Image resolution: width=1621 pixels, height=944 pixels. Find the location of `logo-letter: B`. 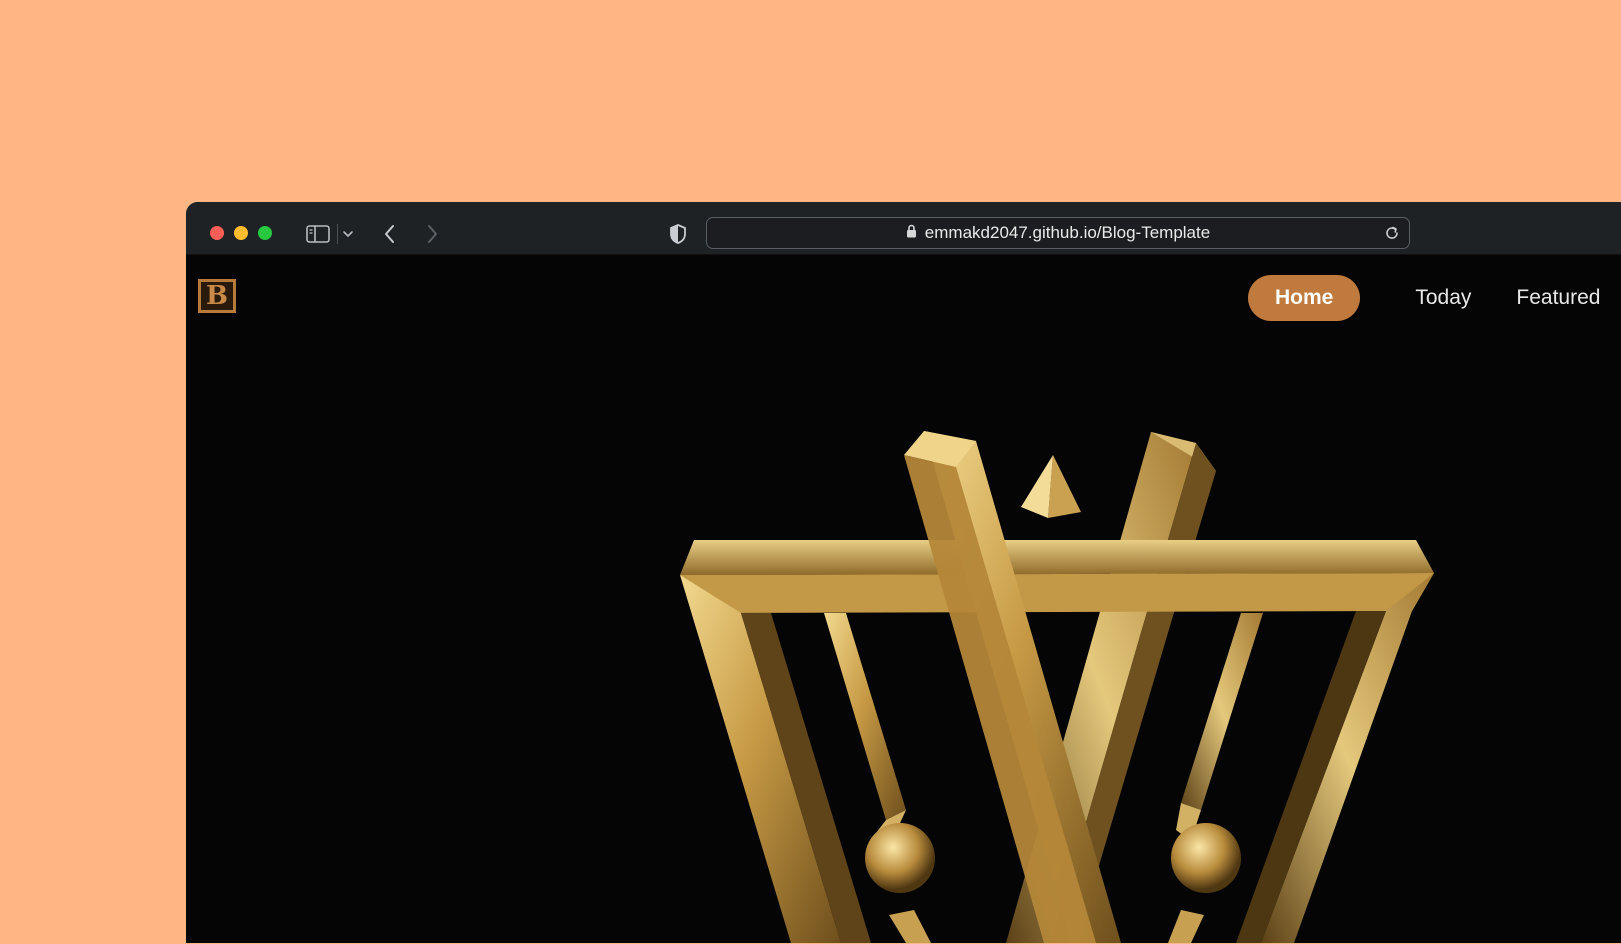

logo-letter: B is located at coordinates (217, 296).